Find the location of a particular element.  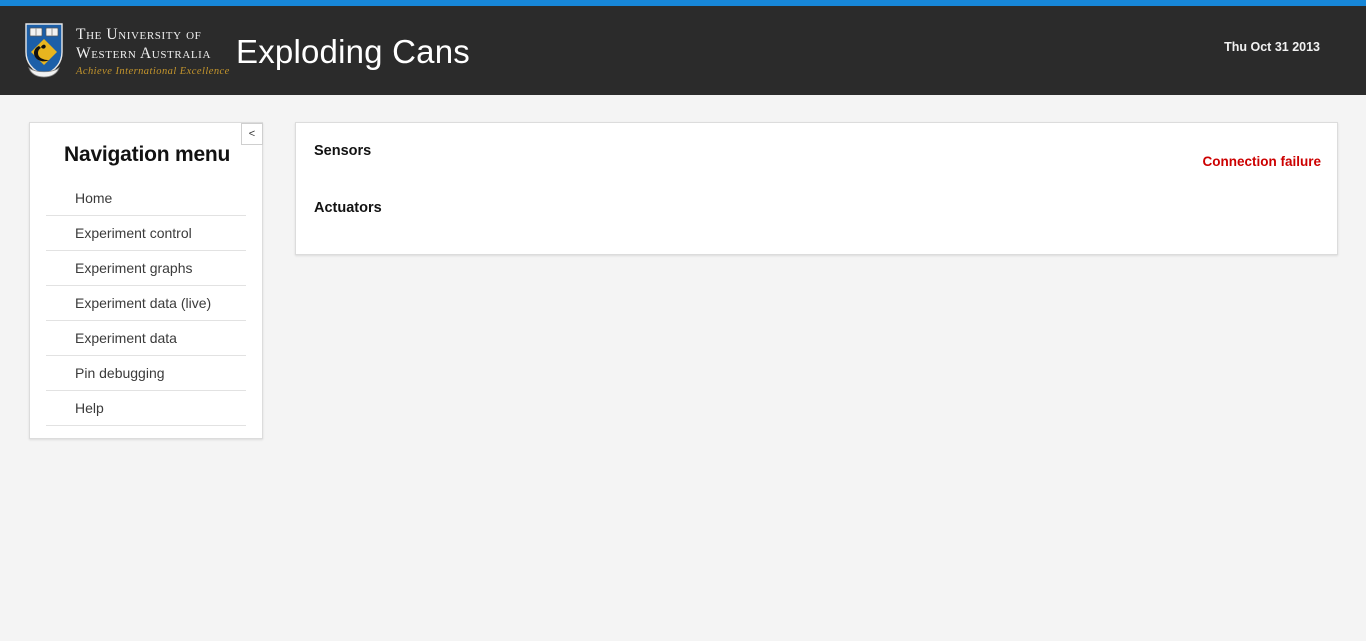

brand-line-1: The University of is located at coordinates (139, 35).